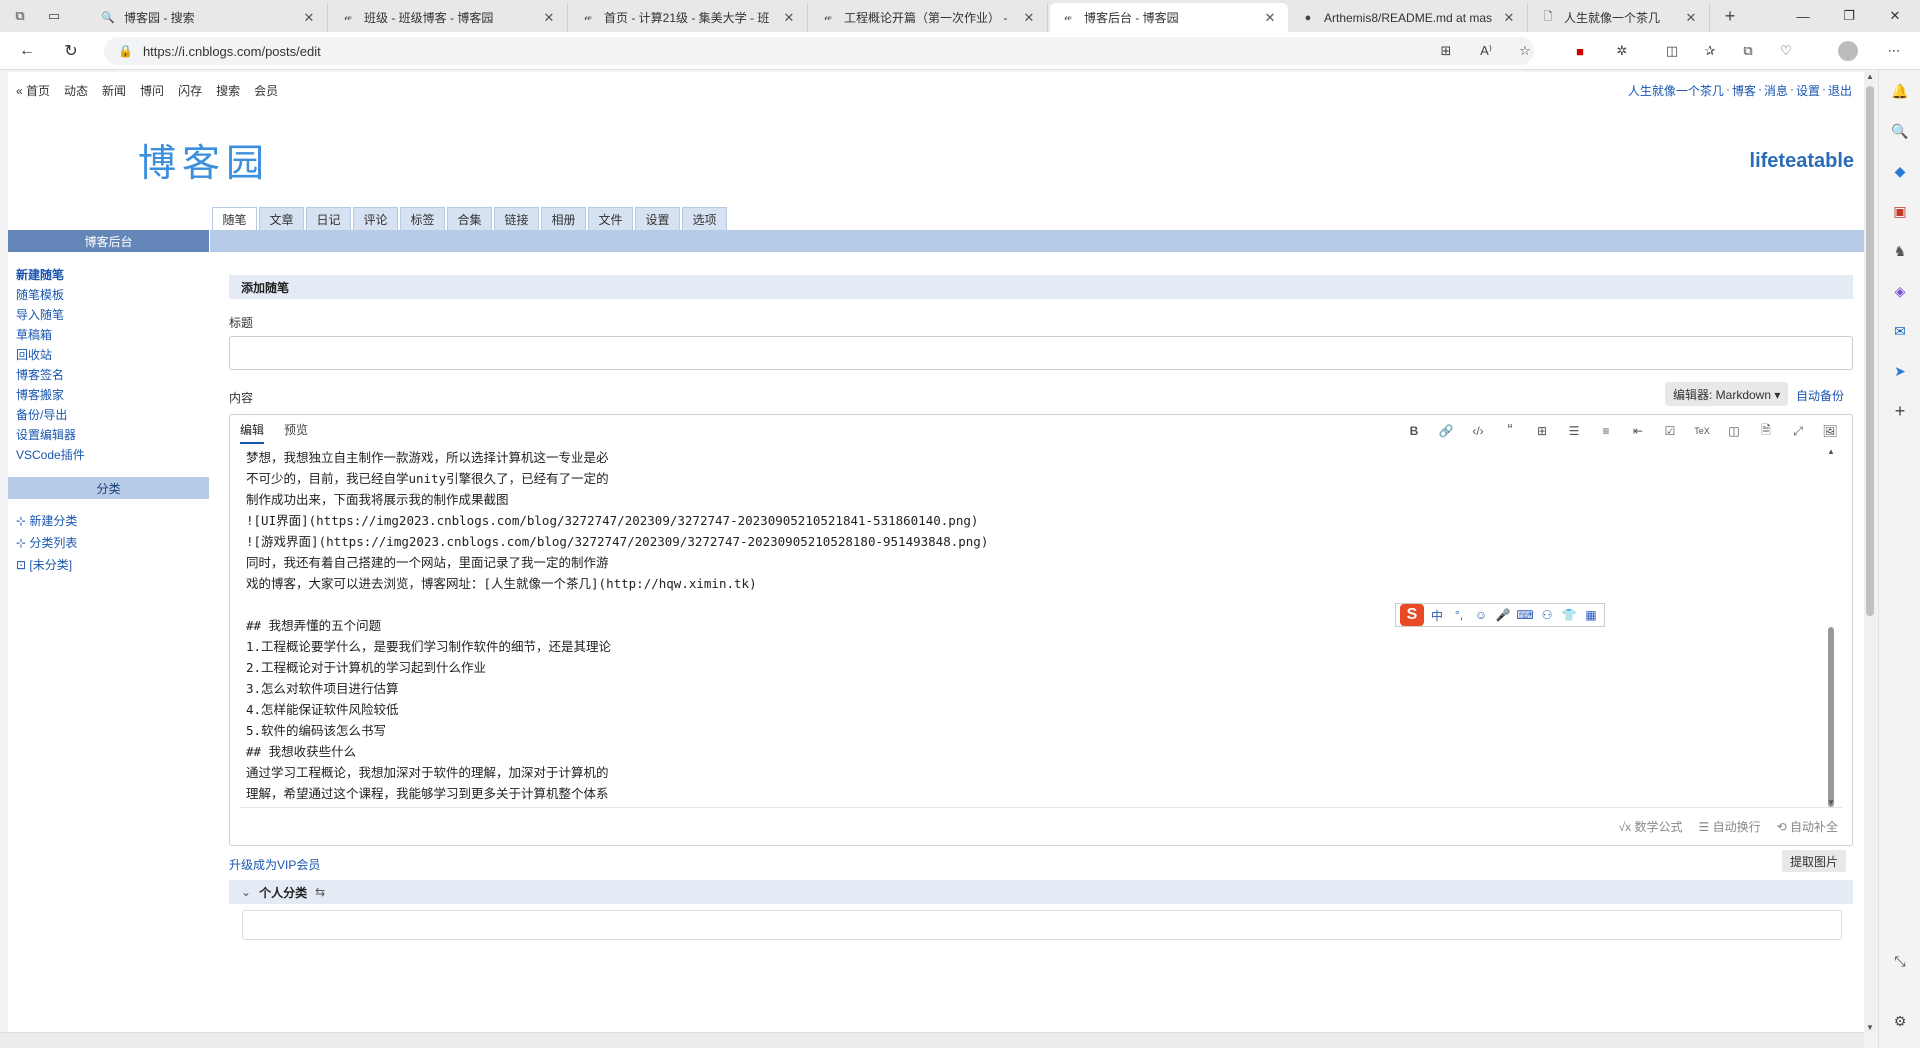  I want to click on editor-line: 1.工程概论要学什么，是要我们学习制作软件的细节，还是其理论, so click(1033, 646).